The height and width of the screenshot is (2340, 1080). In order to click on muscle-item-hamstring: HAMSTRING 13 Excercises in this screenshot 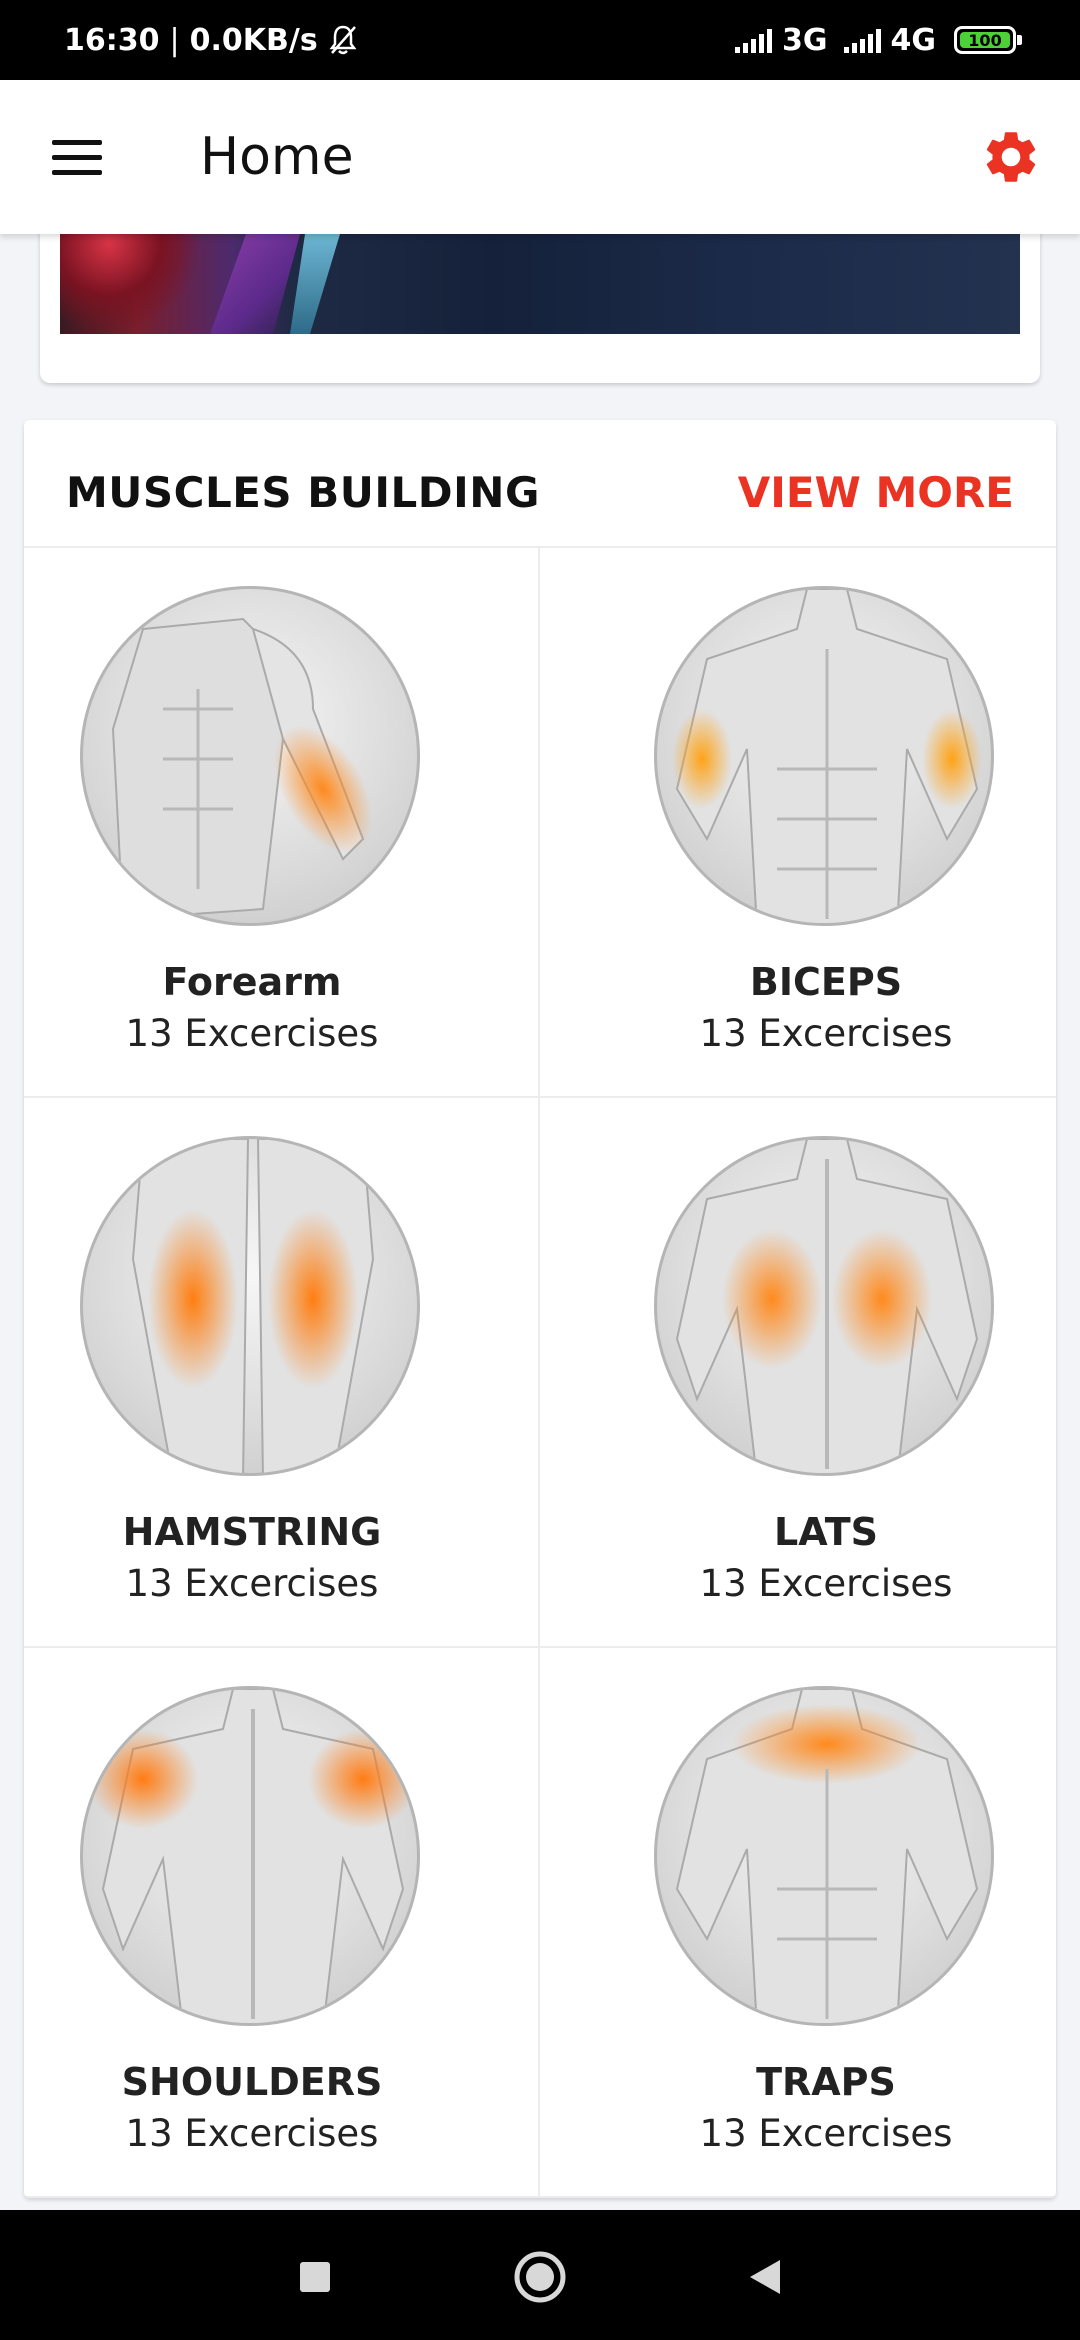, I will do `click(282, 1373)`.